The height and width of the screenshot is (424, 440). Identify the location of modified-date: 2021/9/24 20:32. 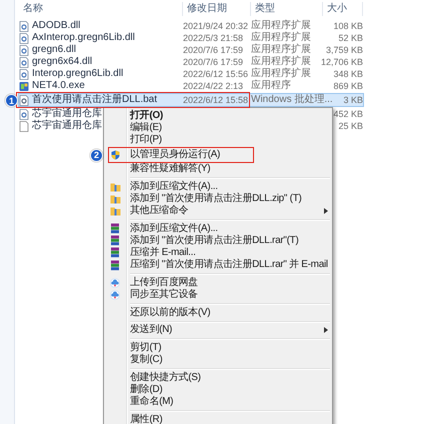
(216, 26).